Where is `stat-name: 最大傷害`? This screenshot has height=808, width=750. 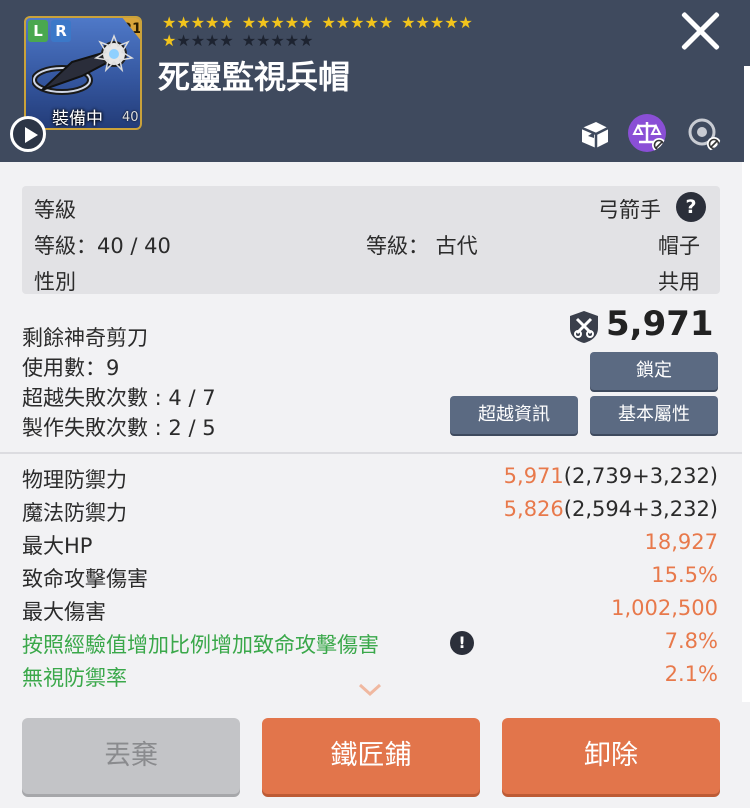 stat-name: 最大傷害 is located at coordinates (64, 612).